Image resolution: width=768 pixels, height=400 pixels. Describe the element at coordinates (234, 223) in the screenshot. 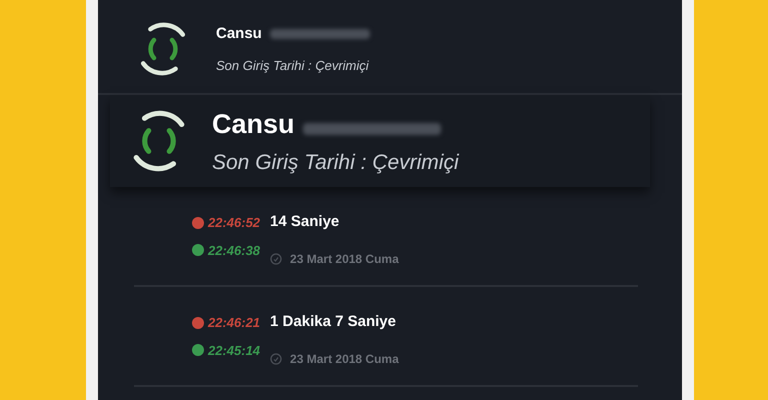

I see `end-time: 22:46:52` at that location.